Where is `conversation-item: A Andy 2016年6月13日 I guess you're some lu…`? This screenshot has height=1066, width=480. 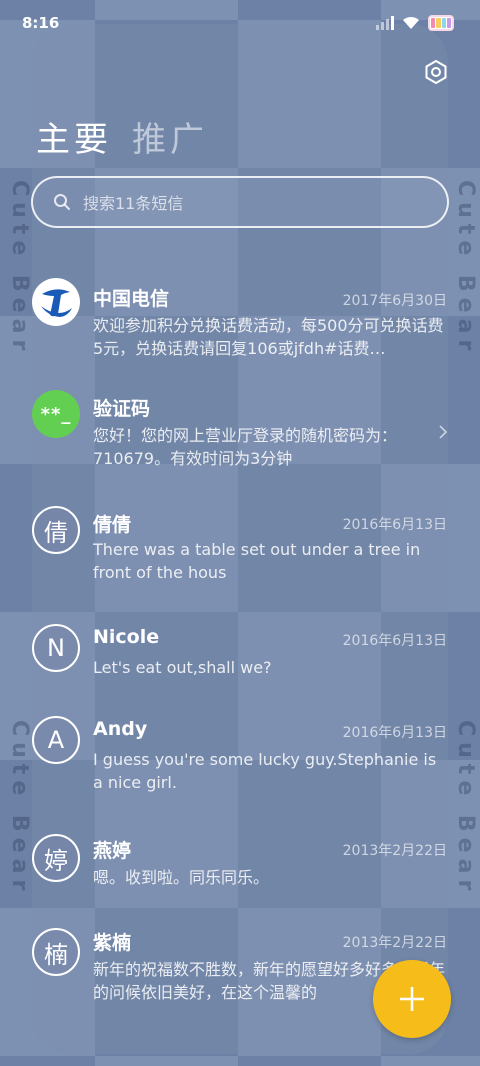 conversation-item: A Andy 2016年6月13日 I guess you're some lu… is located at coordinates (240, 760).